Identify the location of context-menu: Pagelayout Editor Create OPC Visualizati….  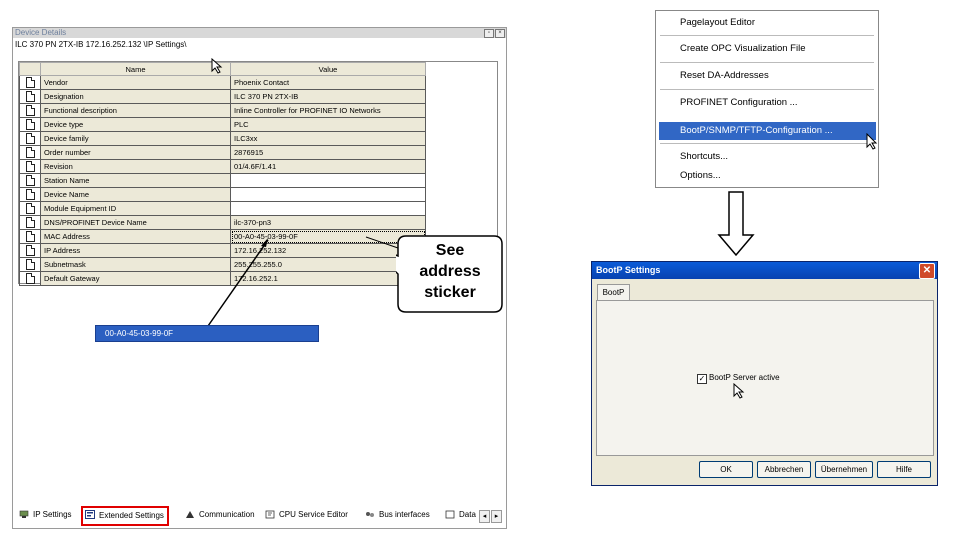
(767, 99).